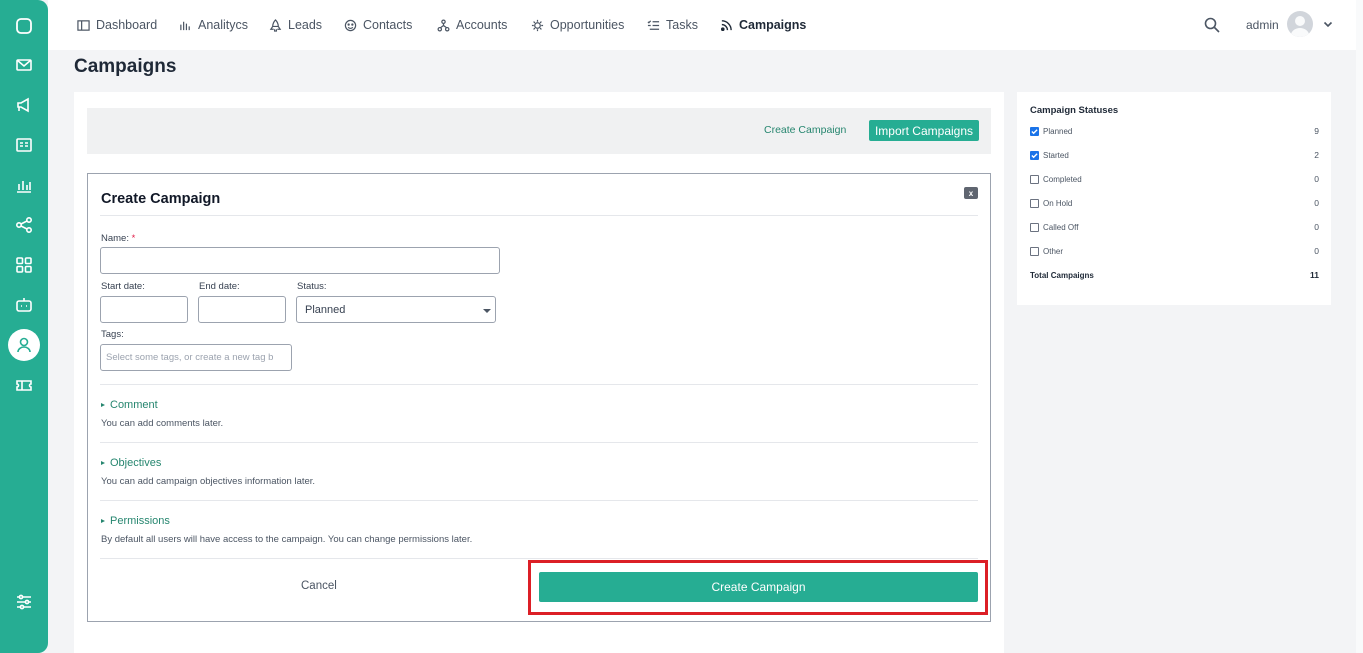 This screenshot has height=653, width=1363. I want to click on ticket-icon, so click(24, 385).